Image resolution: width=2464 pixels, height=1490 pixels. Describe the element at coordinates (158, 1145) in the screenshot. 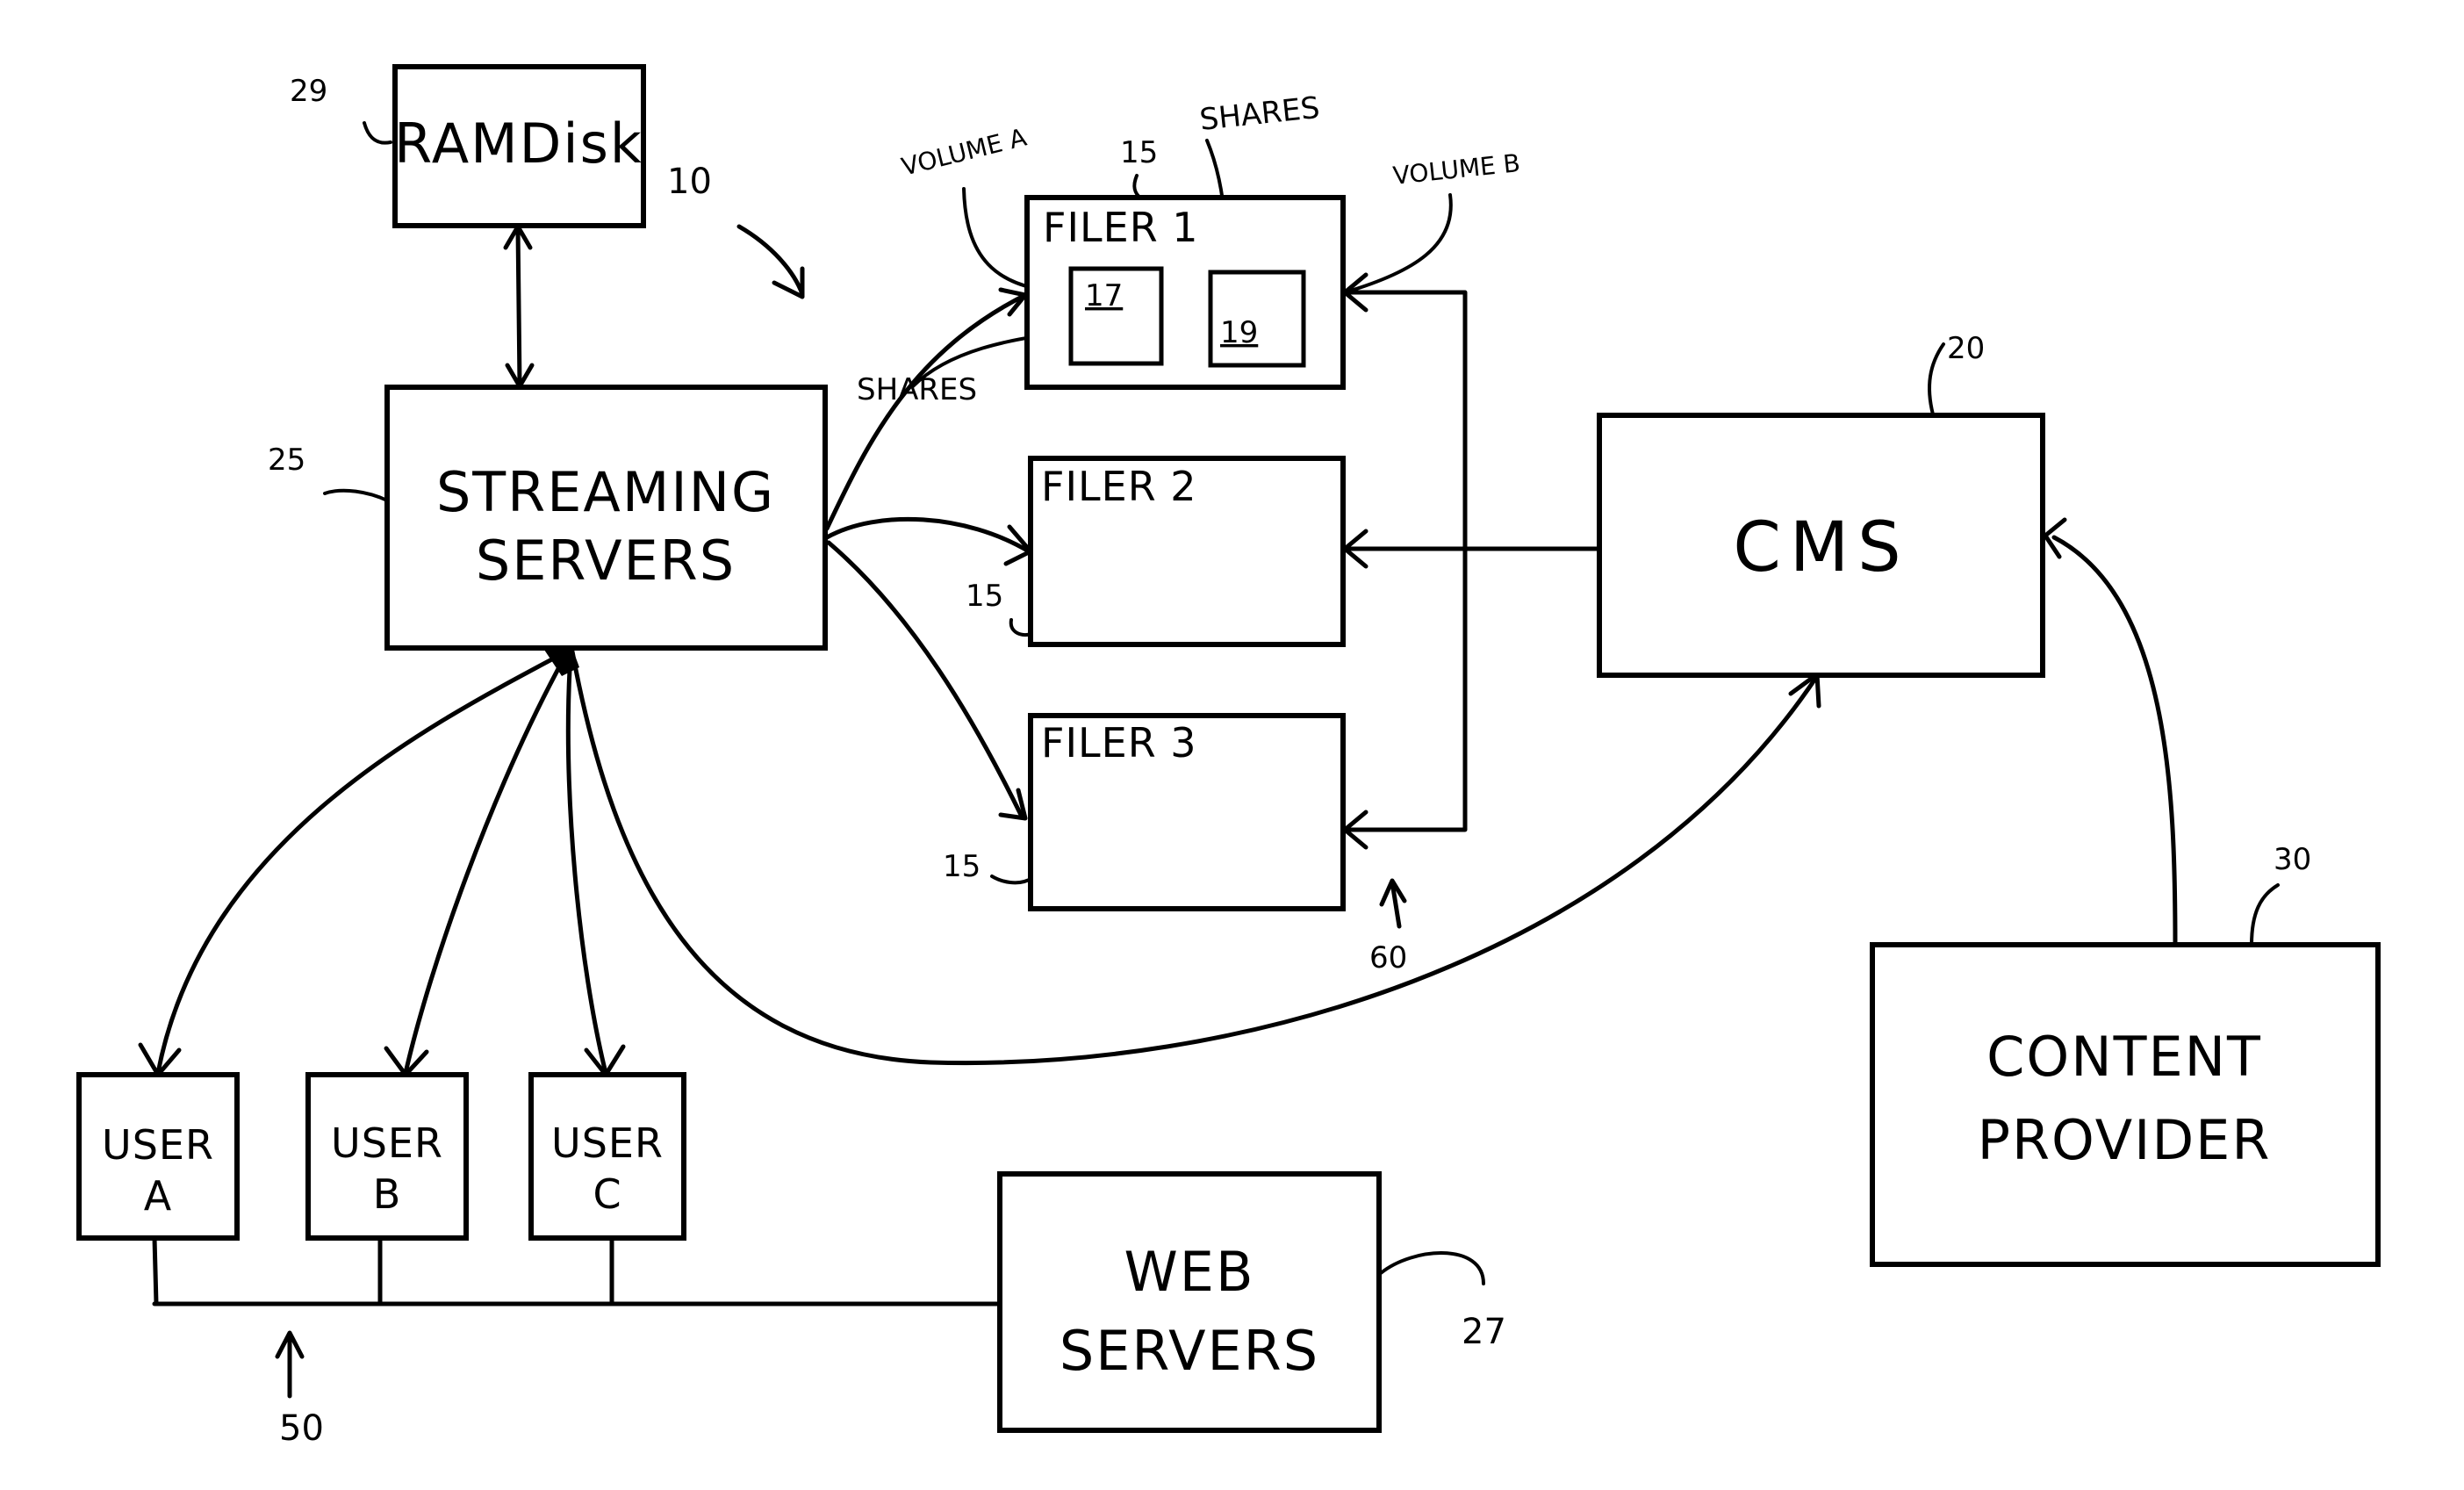

I see `user-a-label-line1: USER` at that location.